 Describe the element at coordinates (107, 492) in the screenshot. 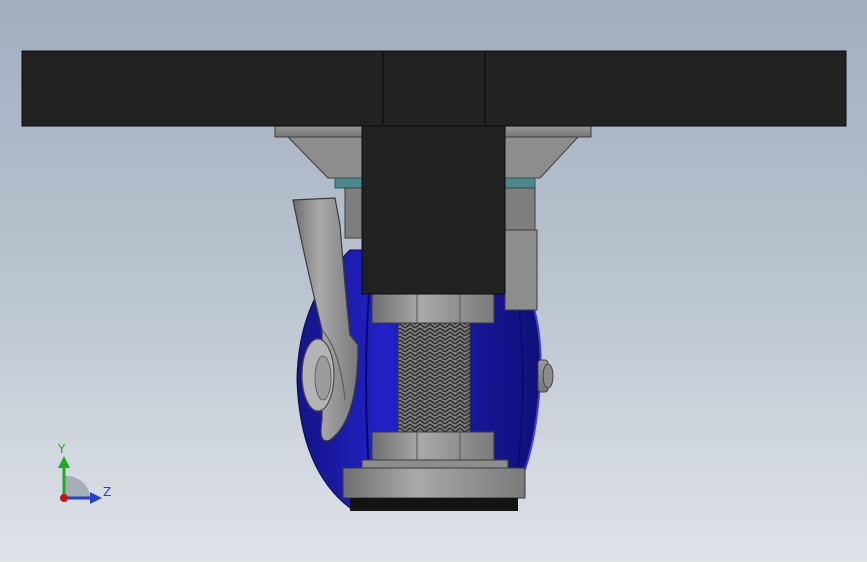

I see `z-axis-label: Z` at that location.